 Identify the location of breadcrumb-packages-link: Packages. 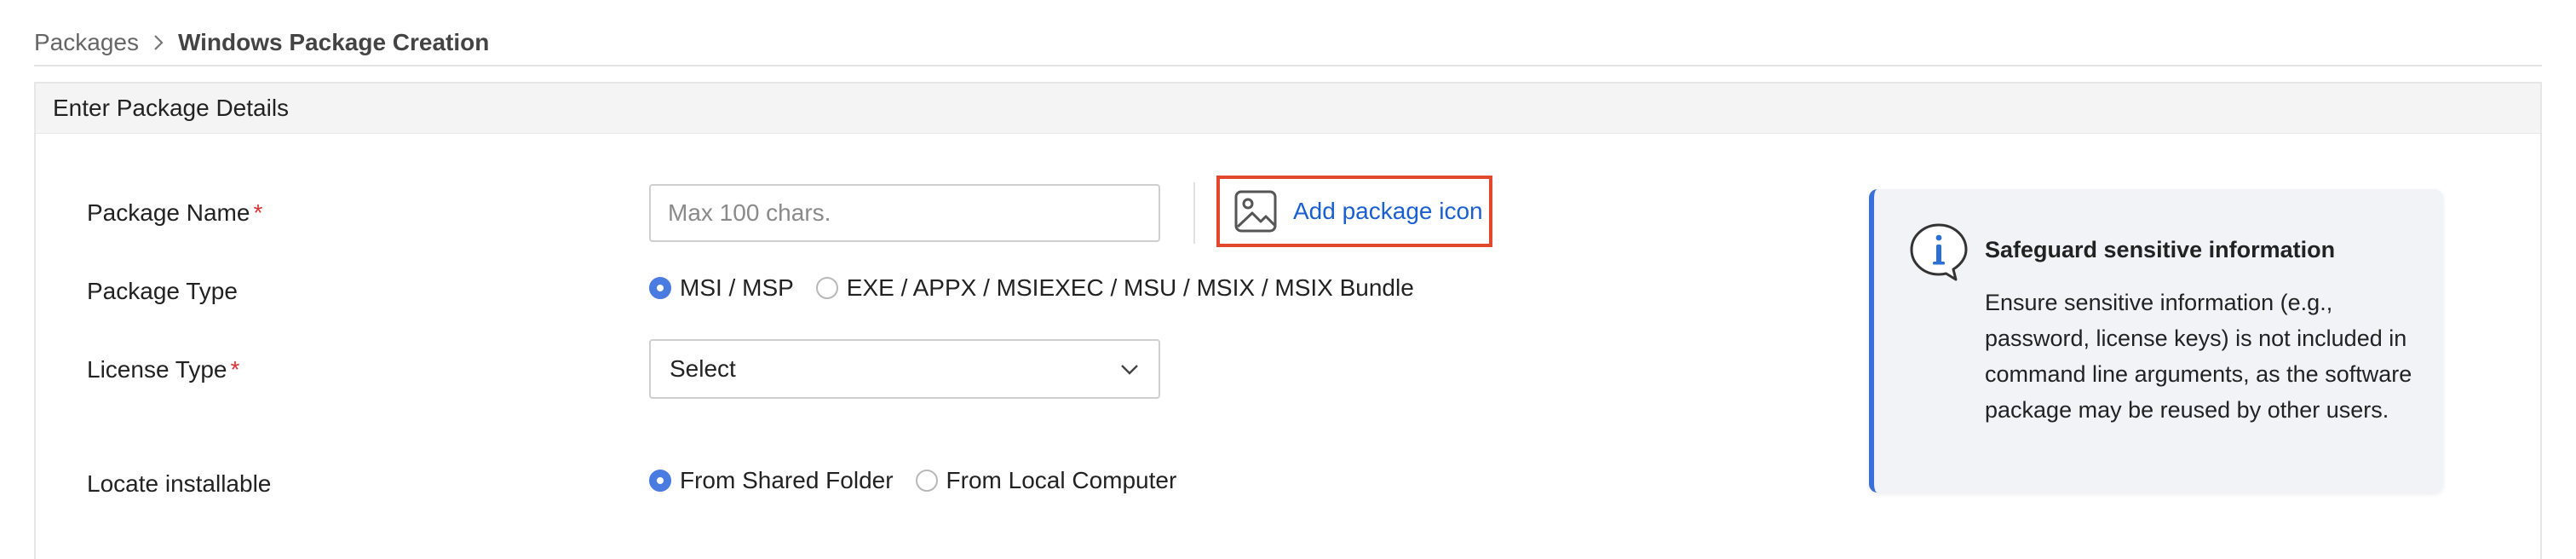
(87, 43).